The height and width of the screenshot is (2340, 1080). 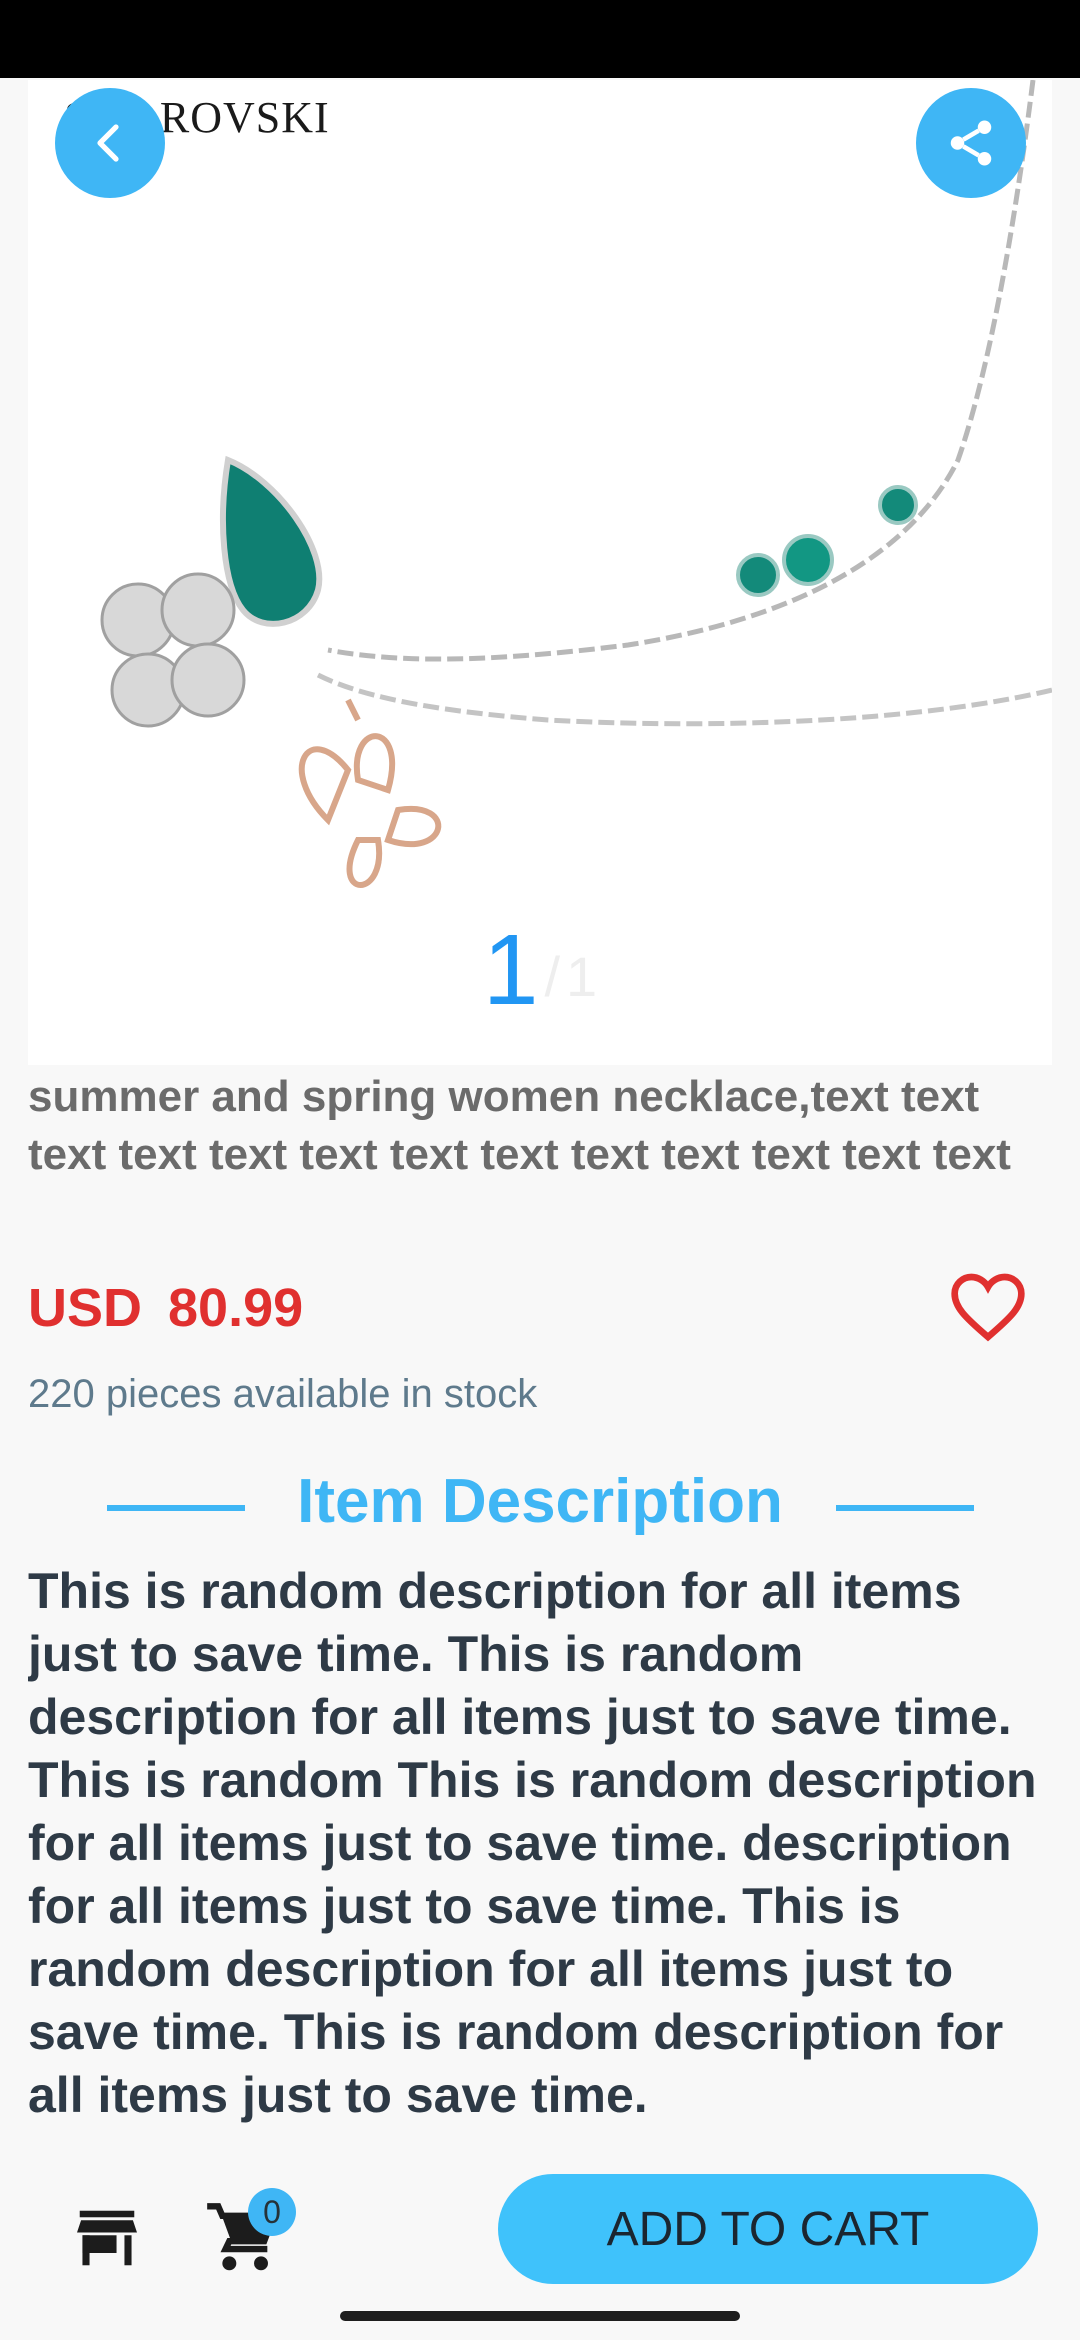 What do you see at coordinates (768, 2229) in the screenshot?
I see `add-to-cart-button: ADD TO CART` at bounding box center [768, 2229].